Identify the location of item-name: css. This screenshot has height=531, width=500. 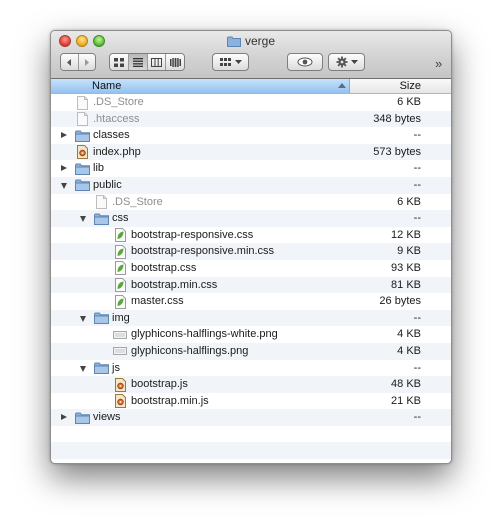
(120, 218).